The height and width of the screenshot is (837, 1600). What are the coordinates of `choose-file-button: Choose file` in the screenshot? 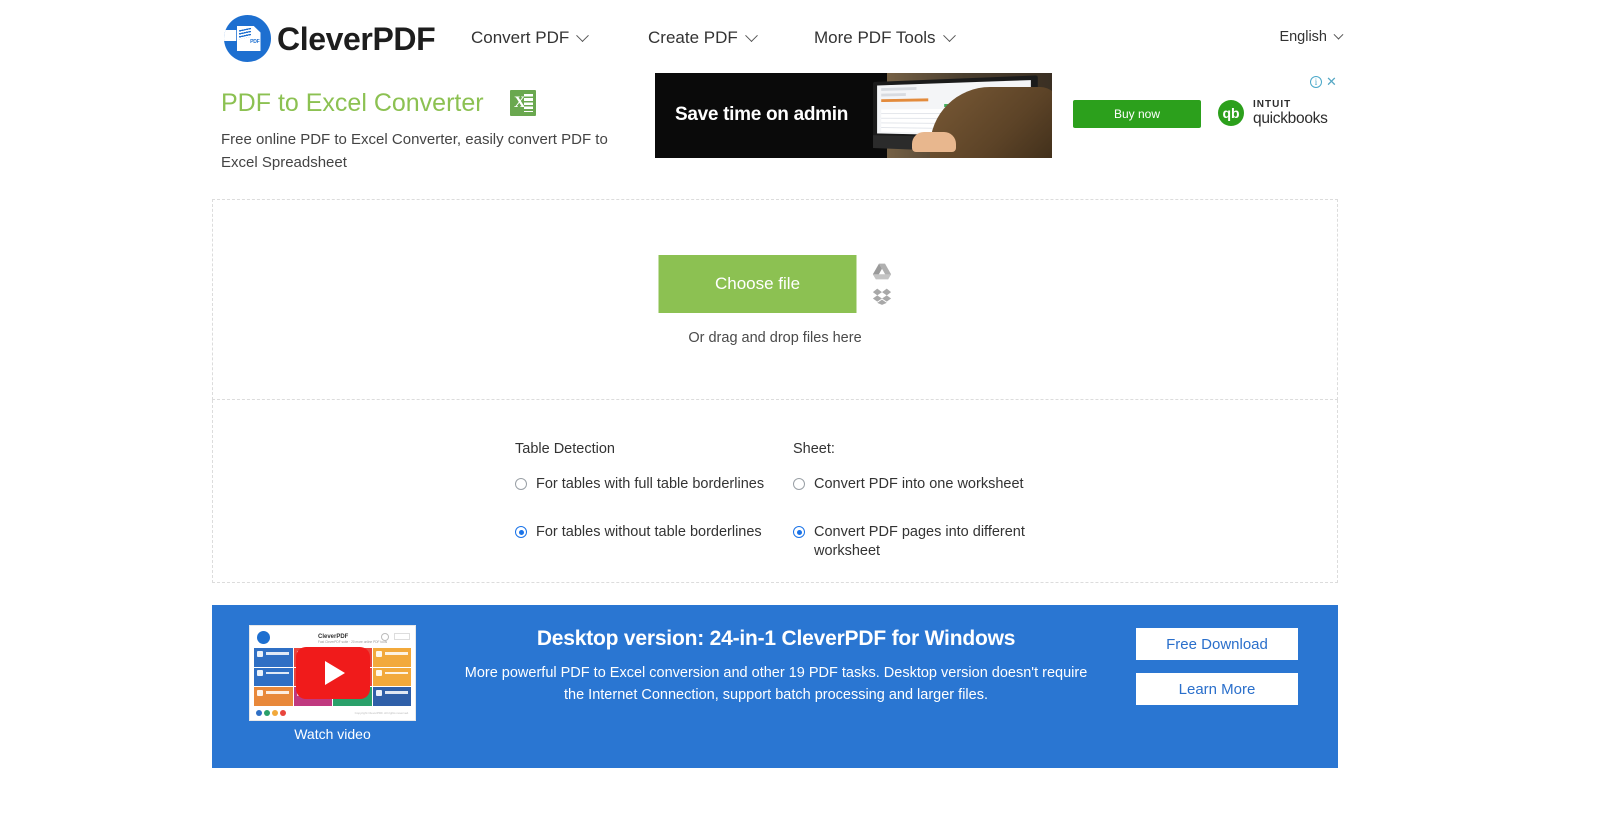 It's located at (757, 284).